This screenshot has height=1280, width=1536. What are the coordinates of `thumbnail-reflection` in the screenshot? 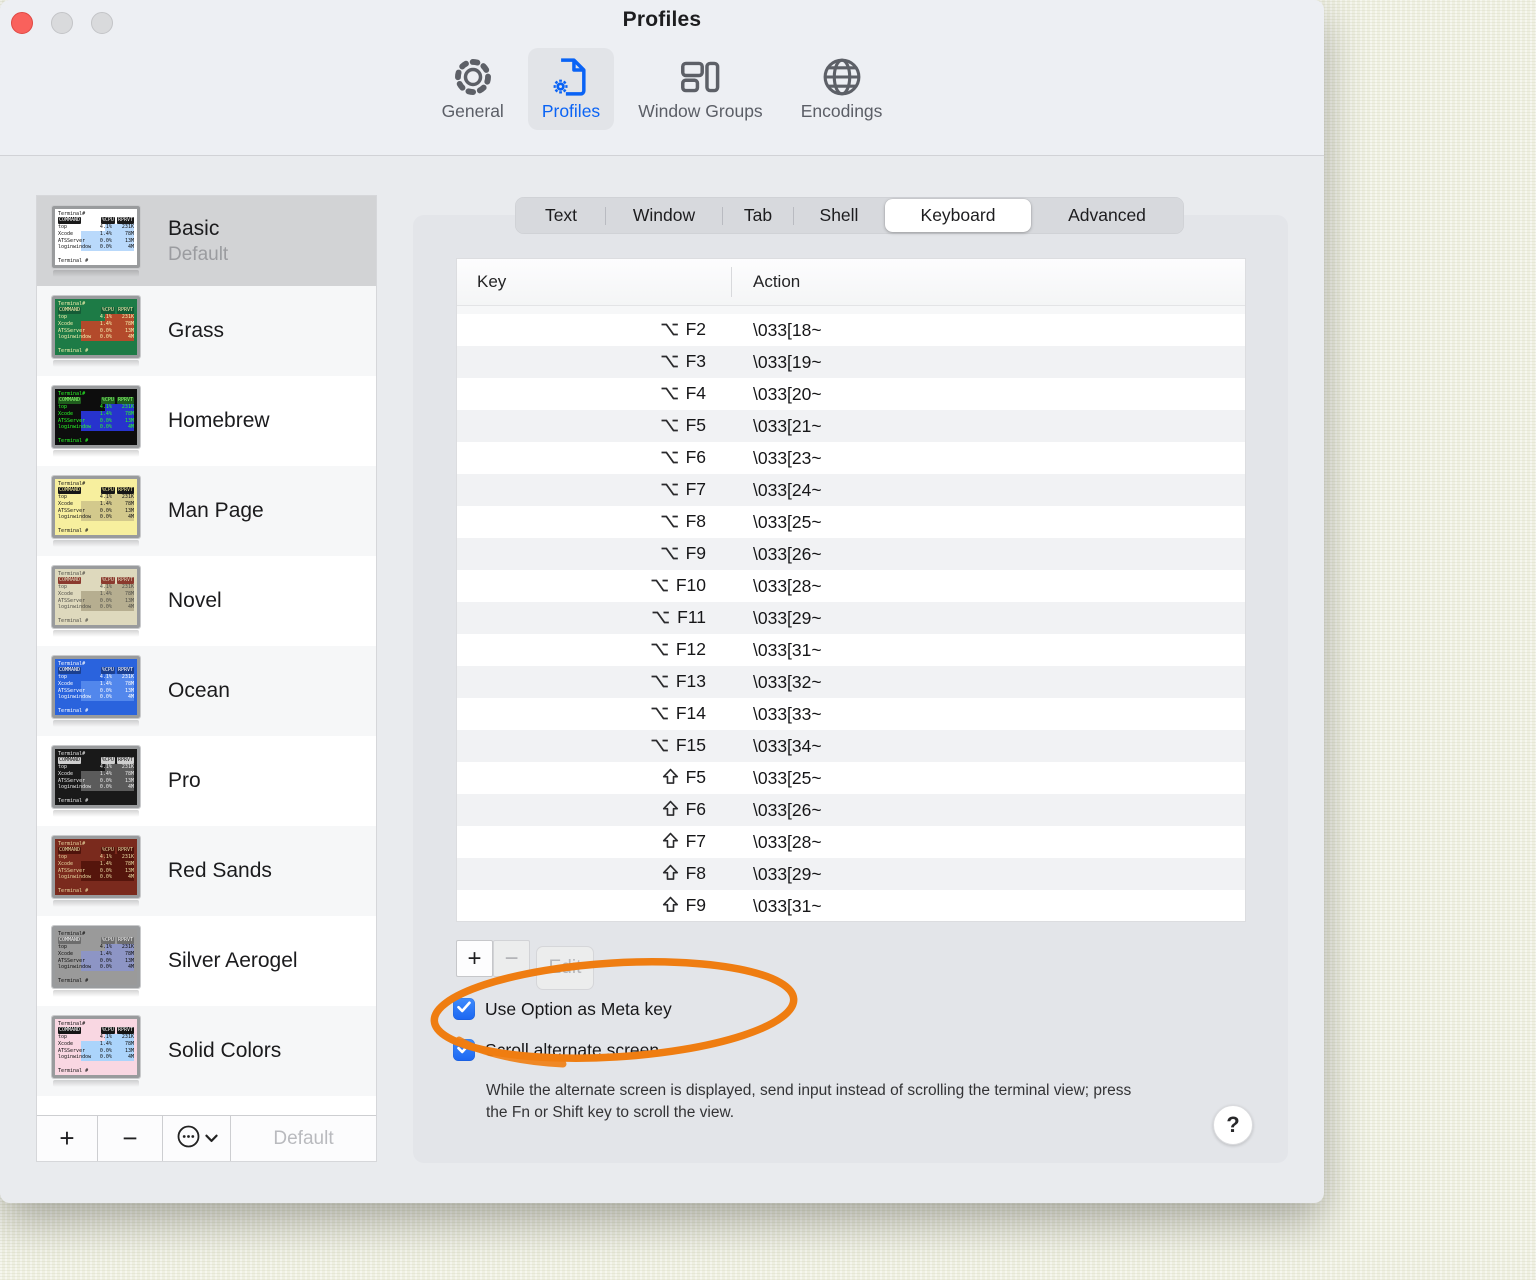 It's located at (96, 993).